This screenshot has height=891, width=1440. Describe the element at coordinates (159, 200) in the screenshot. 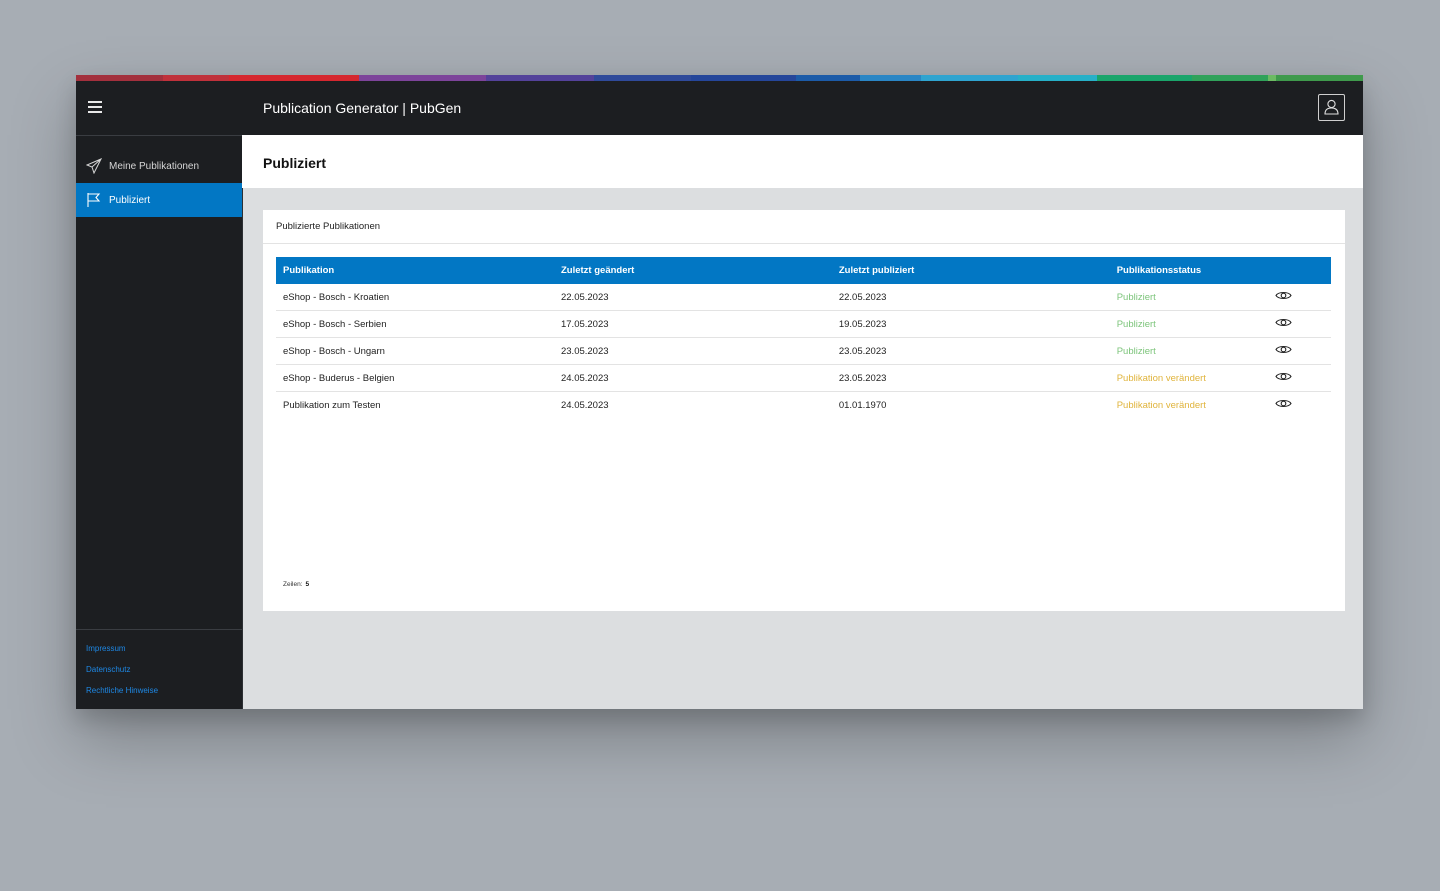

I see `sidebar-item-publiziert: Publiziert` at that location.